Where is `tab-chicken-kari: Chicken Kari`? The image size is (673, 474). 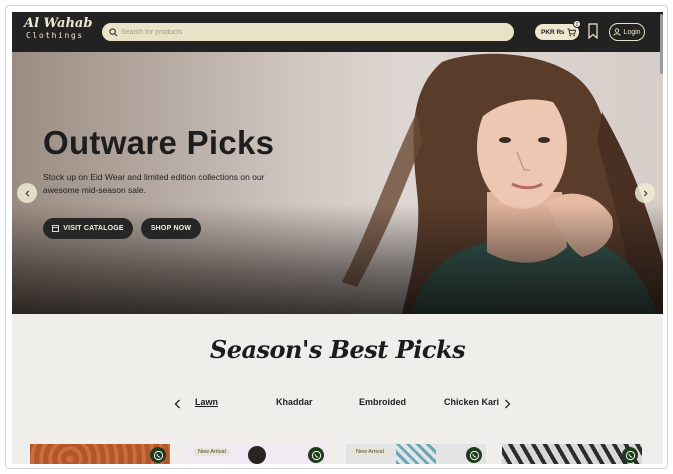
tab-chicken-kari: Chicken Kari is located at coordinates (471, 402).